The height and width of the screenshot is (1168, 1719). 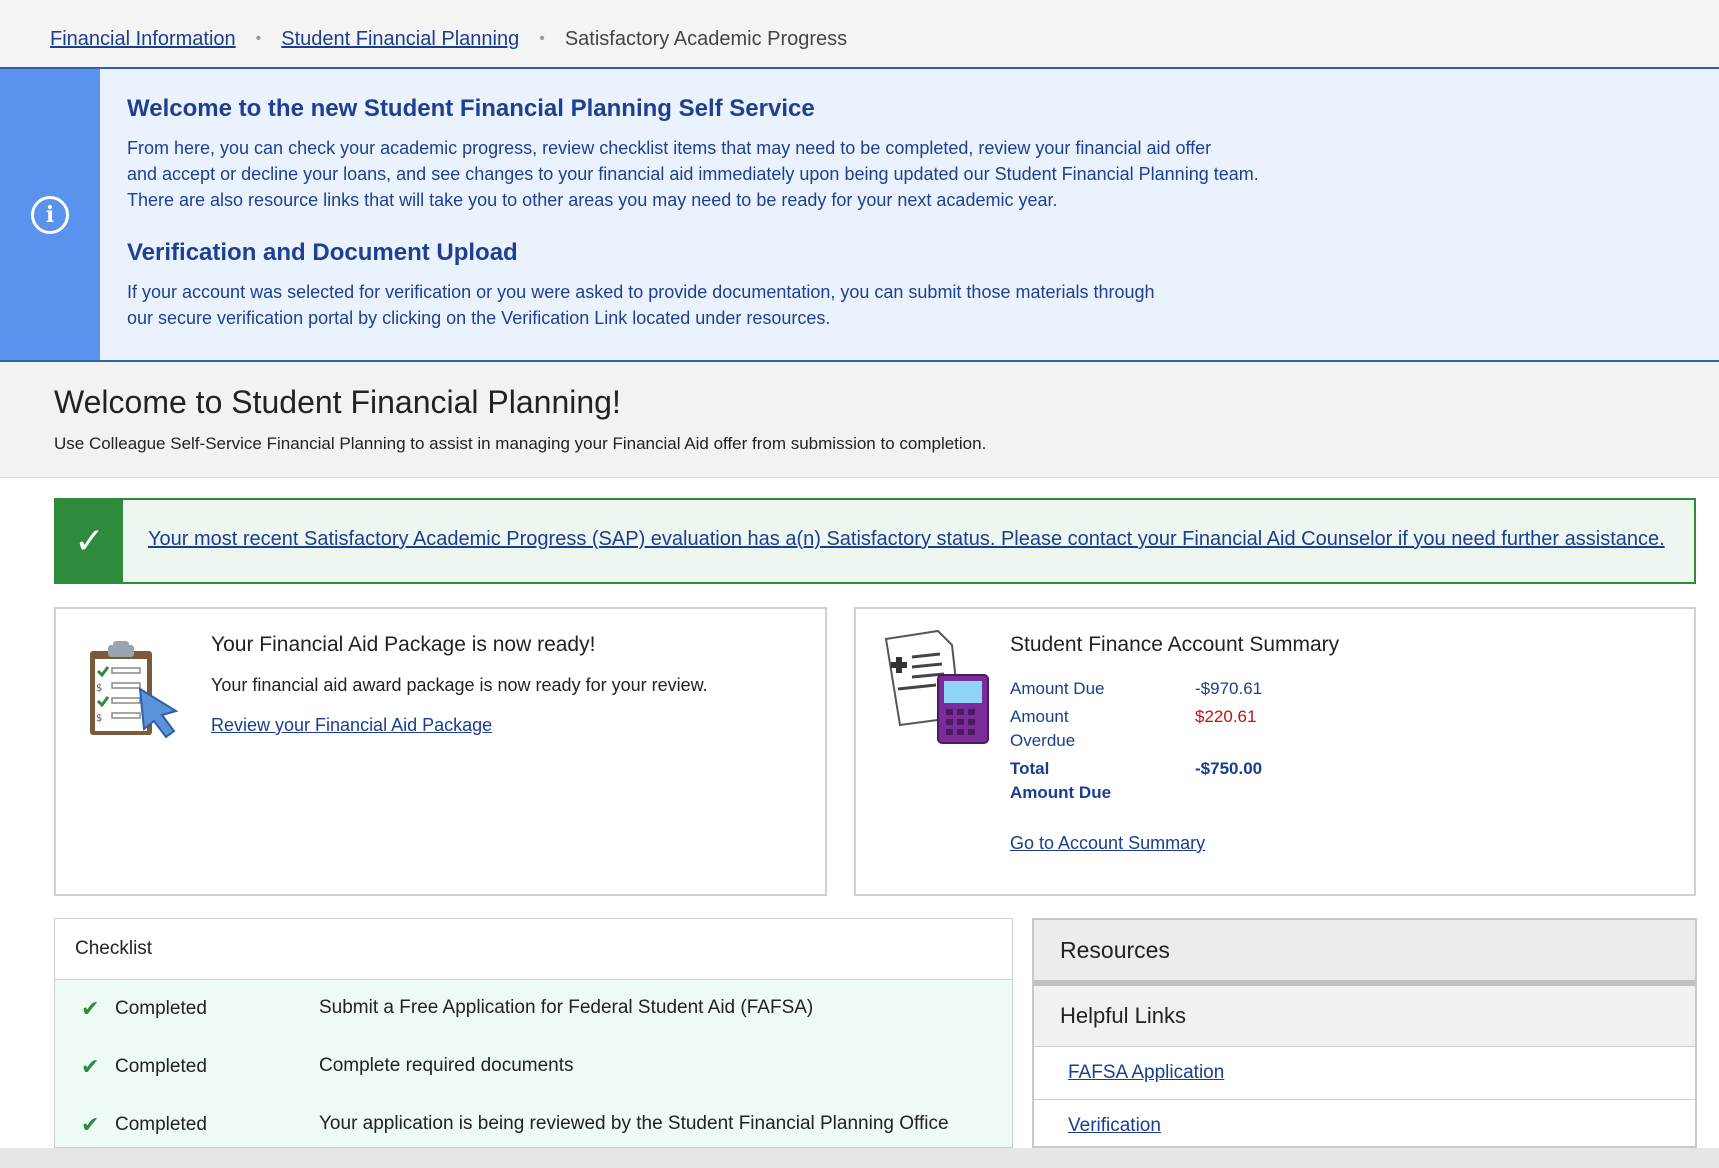 I want to click on verification-link: Verification, so click(x=1114, y=1126).